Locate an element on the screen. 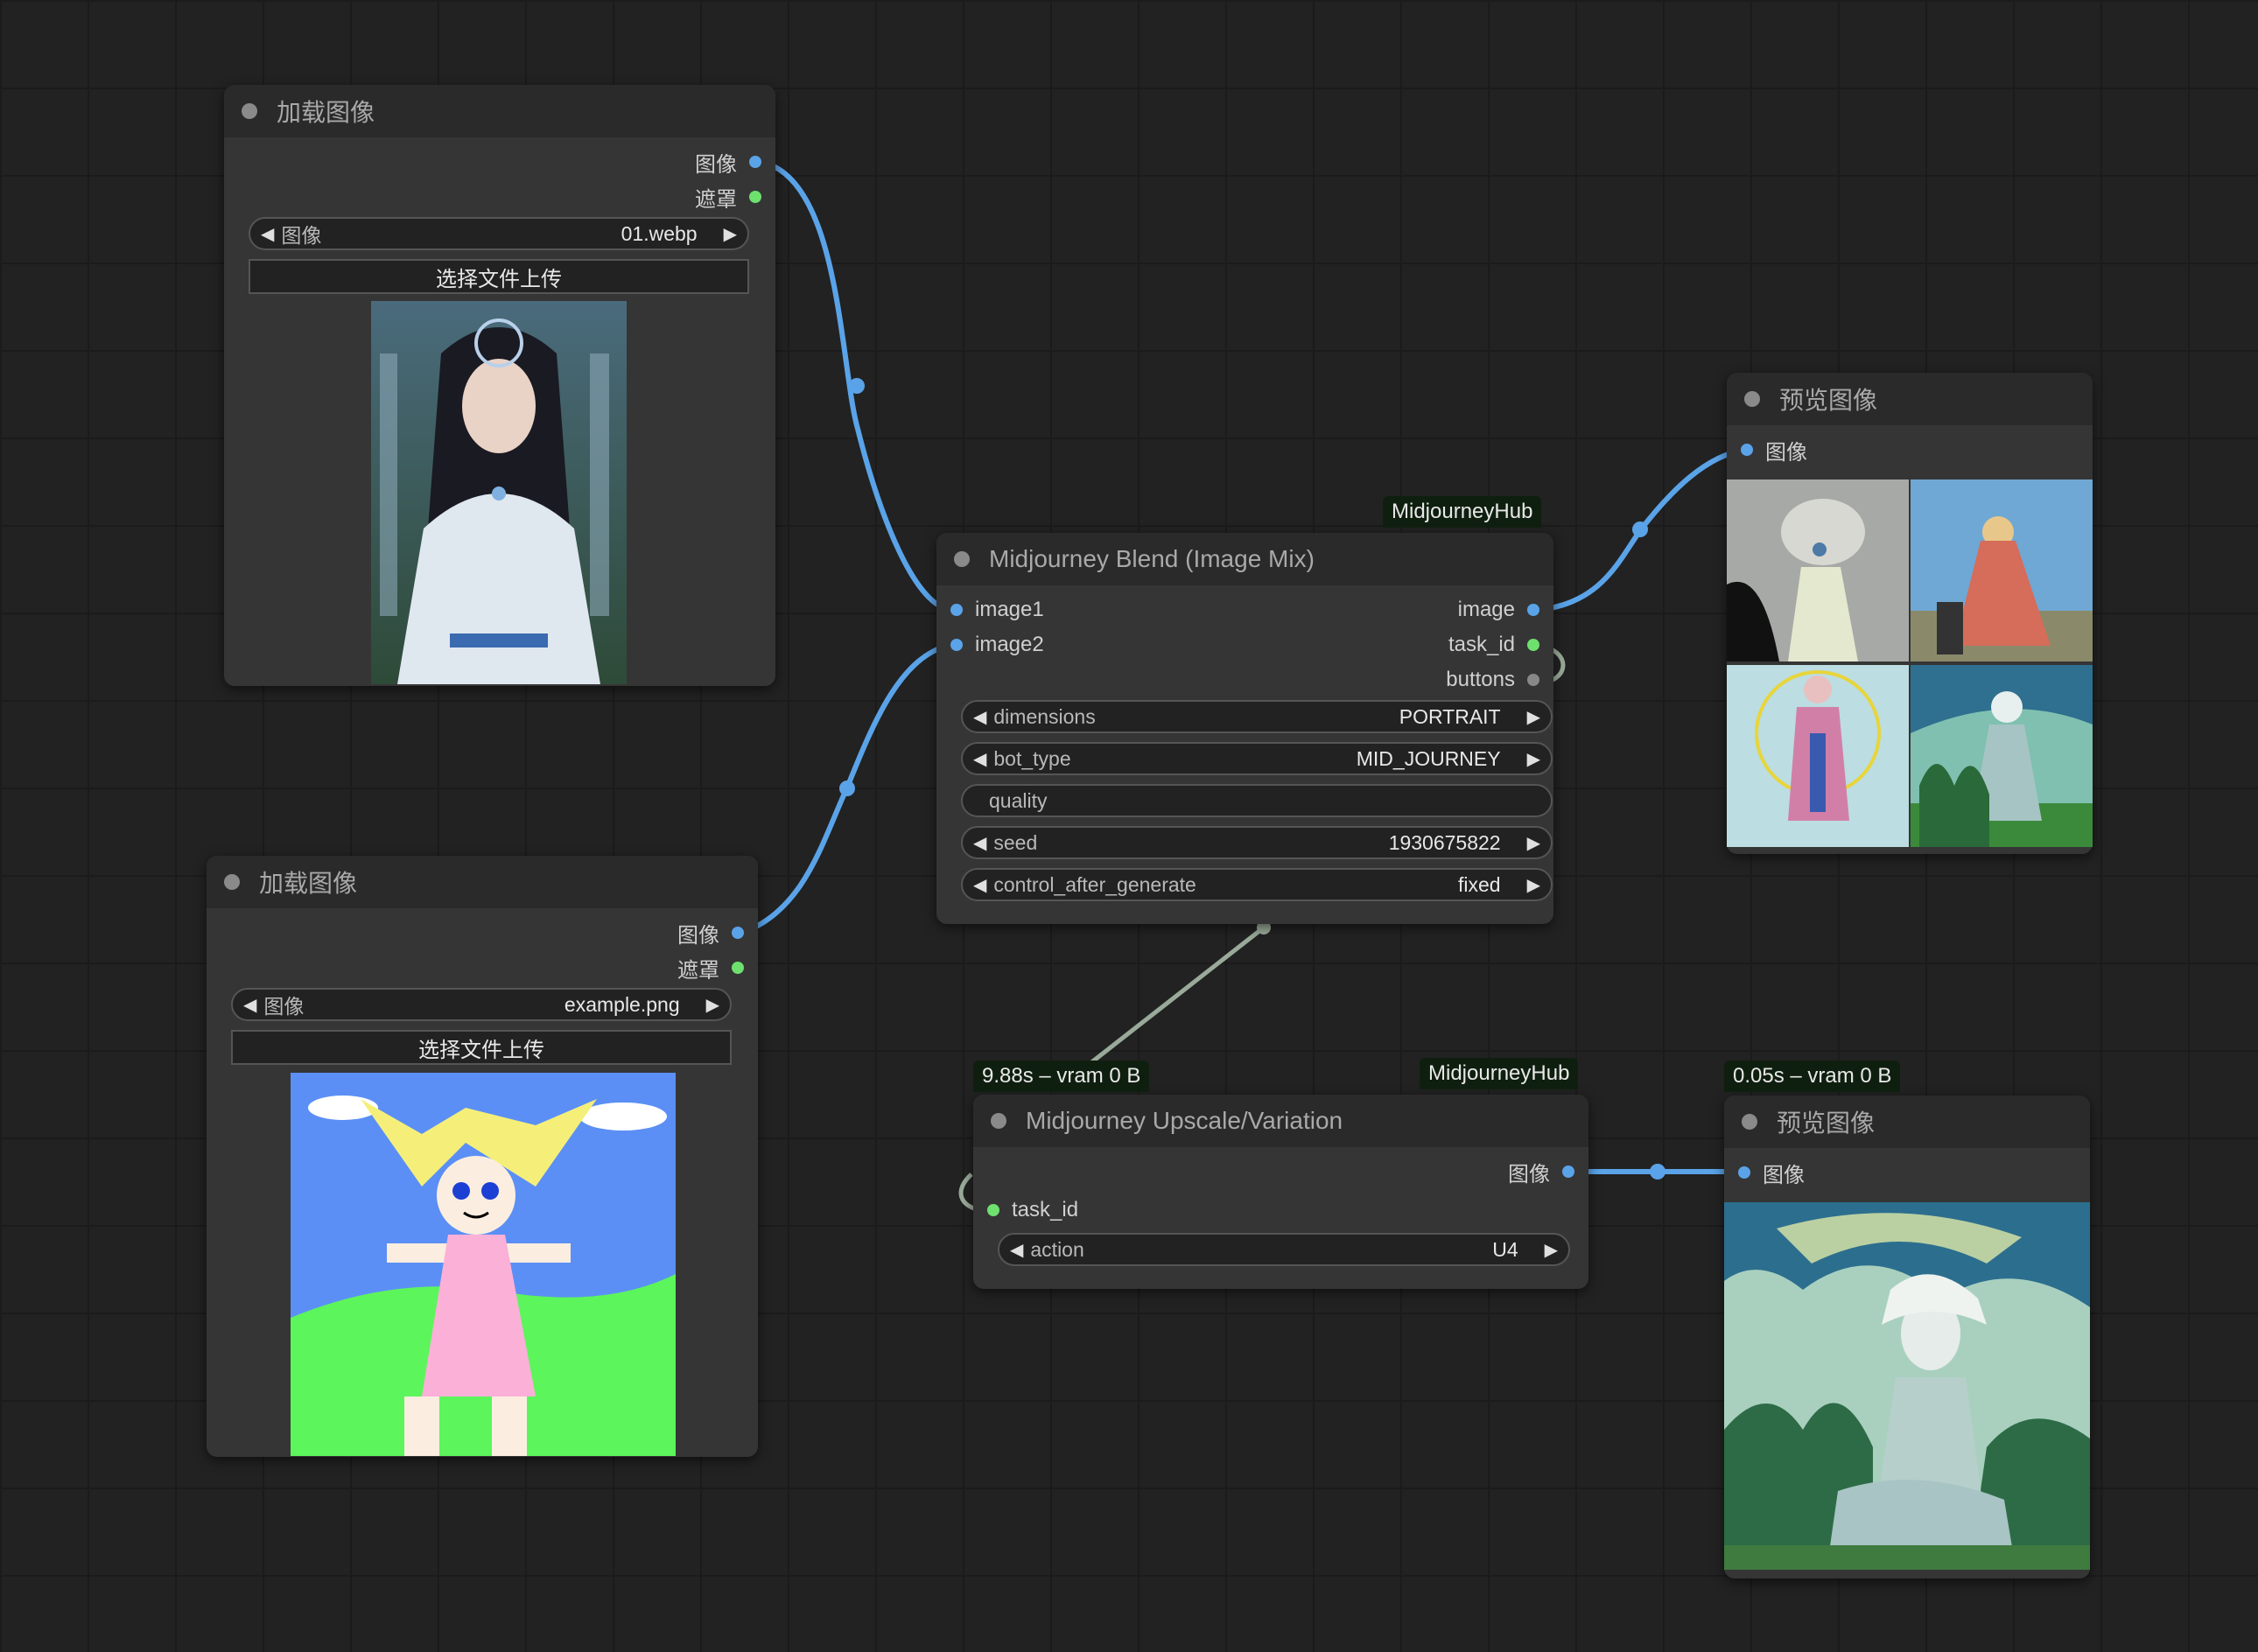  output-label: 遮罩 is located at coordinates (698, 970).